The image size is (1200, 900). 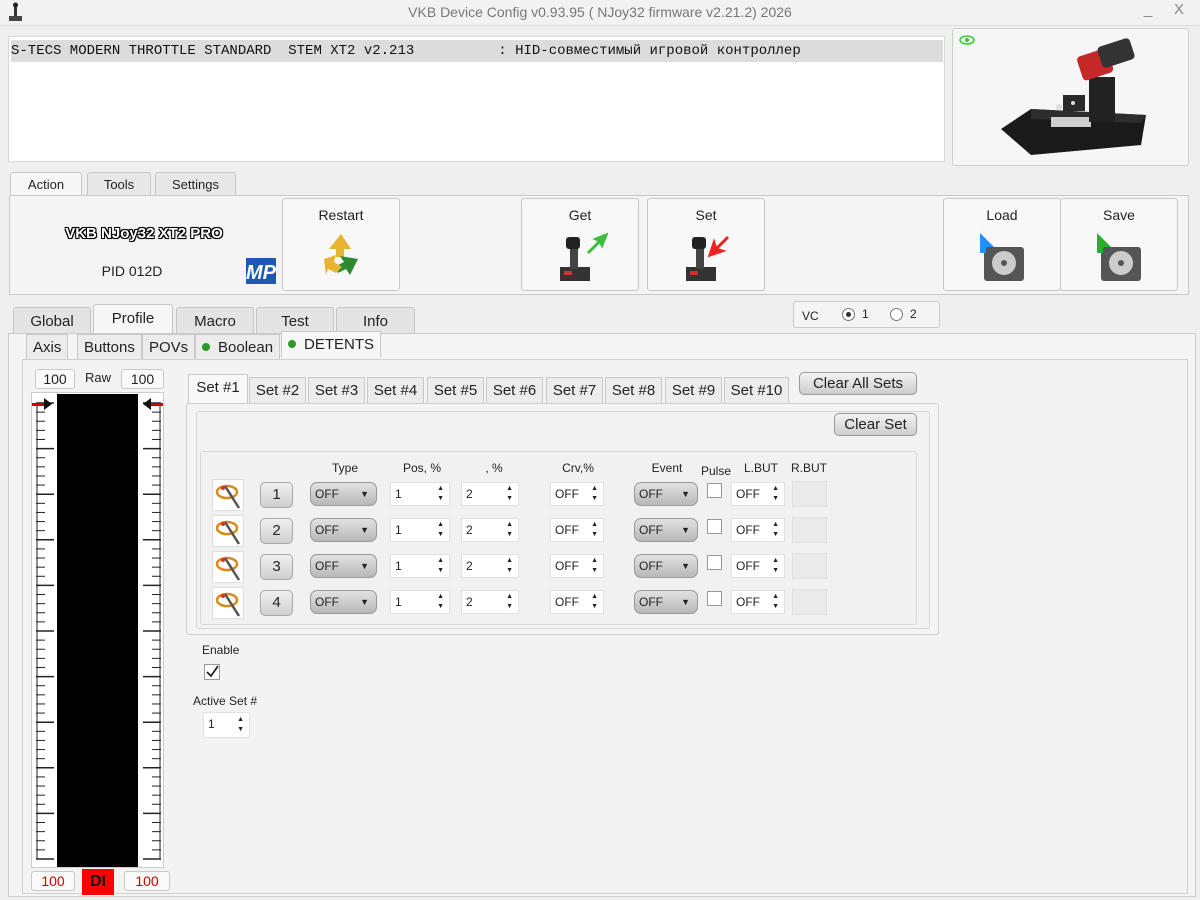 What do you see at coordinates (967, 40) in the screenshot?
I see `eye-icon` at bounding box center [967, 40].